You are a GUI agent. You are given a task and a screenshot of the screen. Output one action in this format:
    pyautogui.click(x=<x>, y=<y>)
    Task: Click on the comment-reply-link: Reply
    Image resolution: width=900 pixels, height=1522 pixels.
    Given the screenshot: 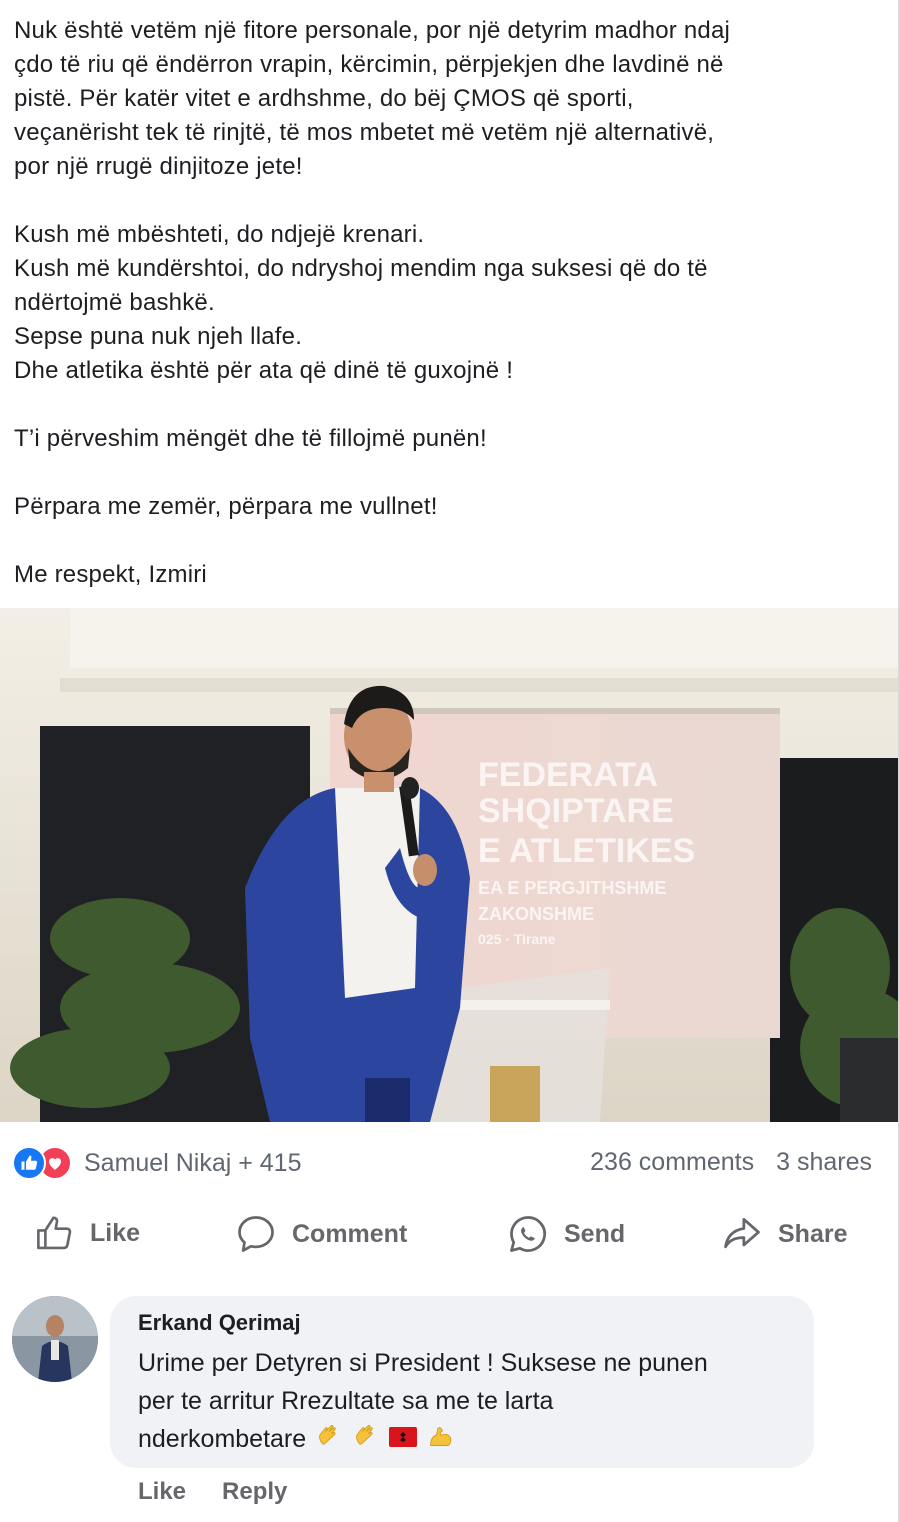 What is the action you would take?
    pyautogui.click(x=254, y=1492)
    